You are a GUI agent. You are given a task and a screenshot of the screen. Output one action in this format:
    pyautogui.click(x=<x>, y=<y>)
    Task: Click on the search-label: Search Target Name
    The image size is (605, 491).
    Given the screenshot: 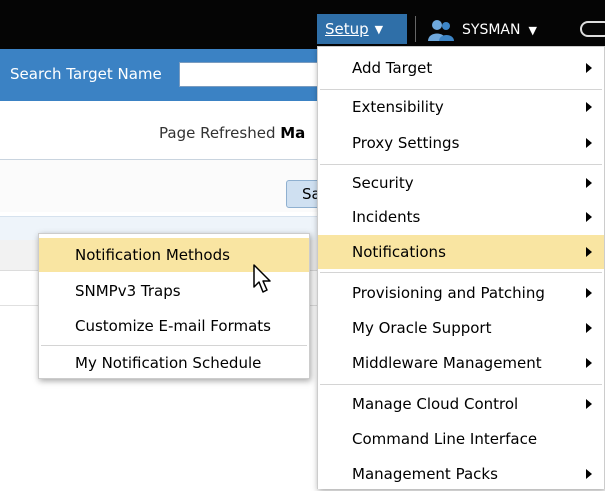 What is the action you would take?
    pyautogui.click(x=86, y=74)
    